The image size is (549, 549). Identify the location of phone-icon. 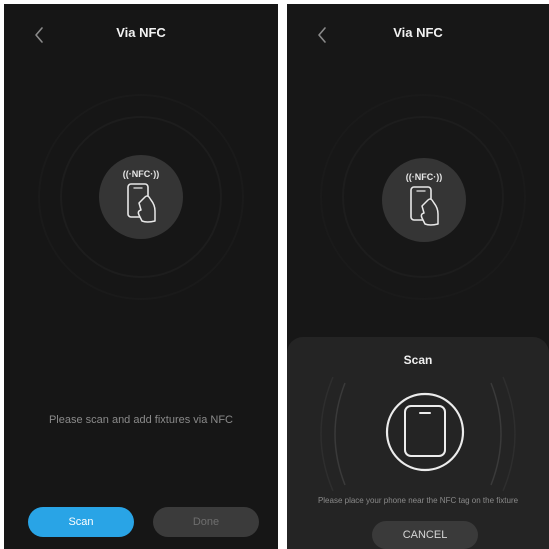
(425, 431).